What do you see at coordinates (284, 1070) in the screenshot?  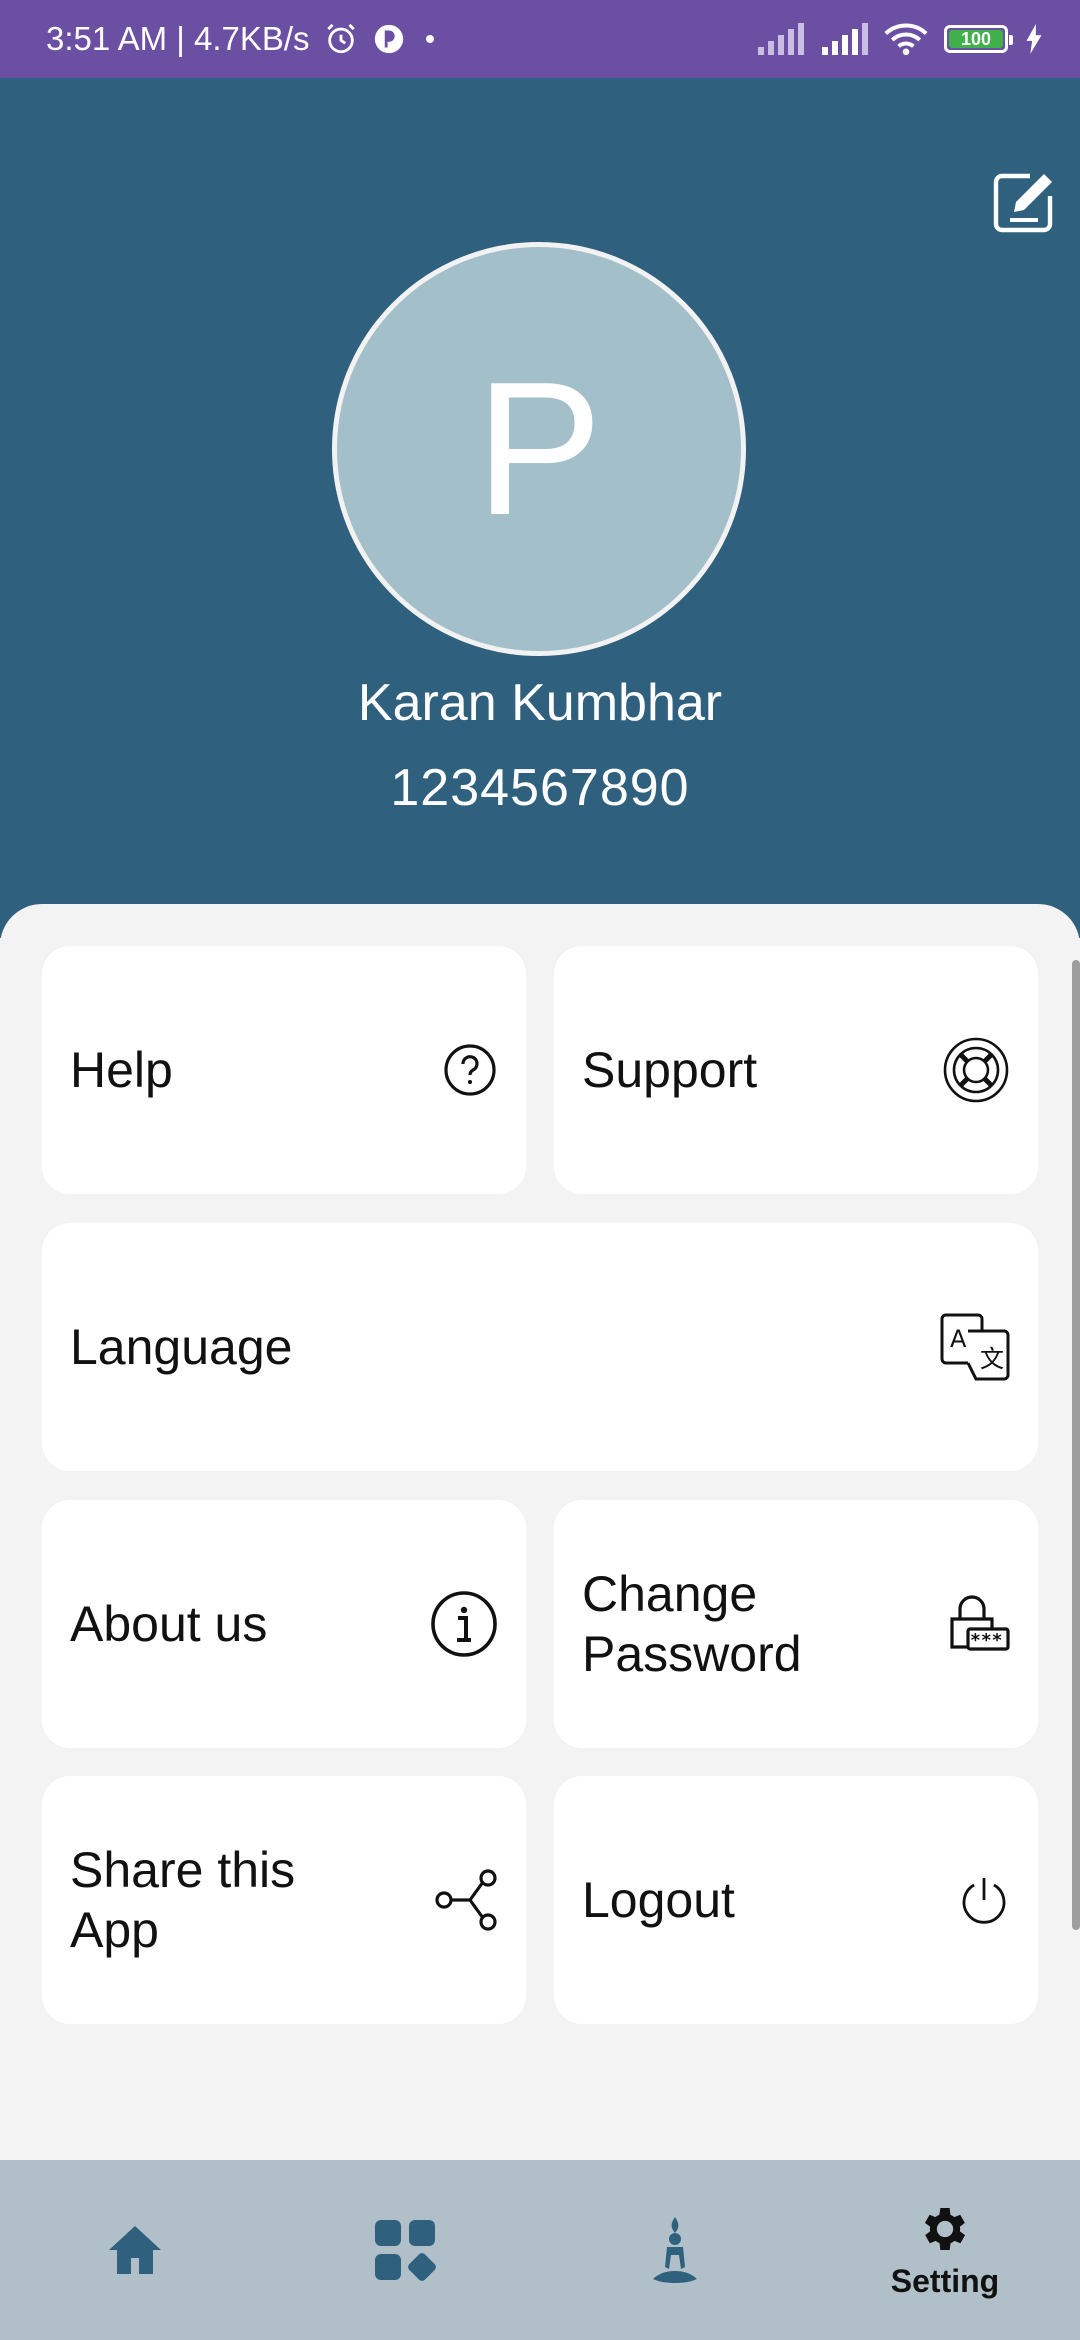 I see `help-card: Help` at bounding box center [284, 1070].